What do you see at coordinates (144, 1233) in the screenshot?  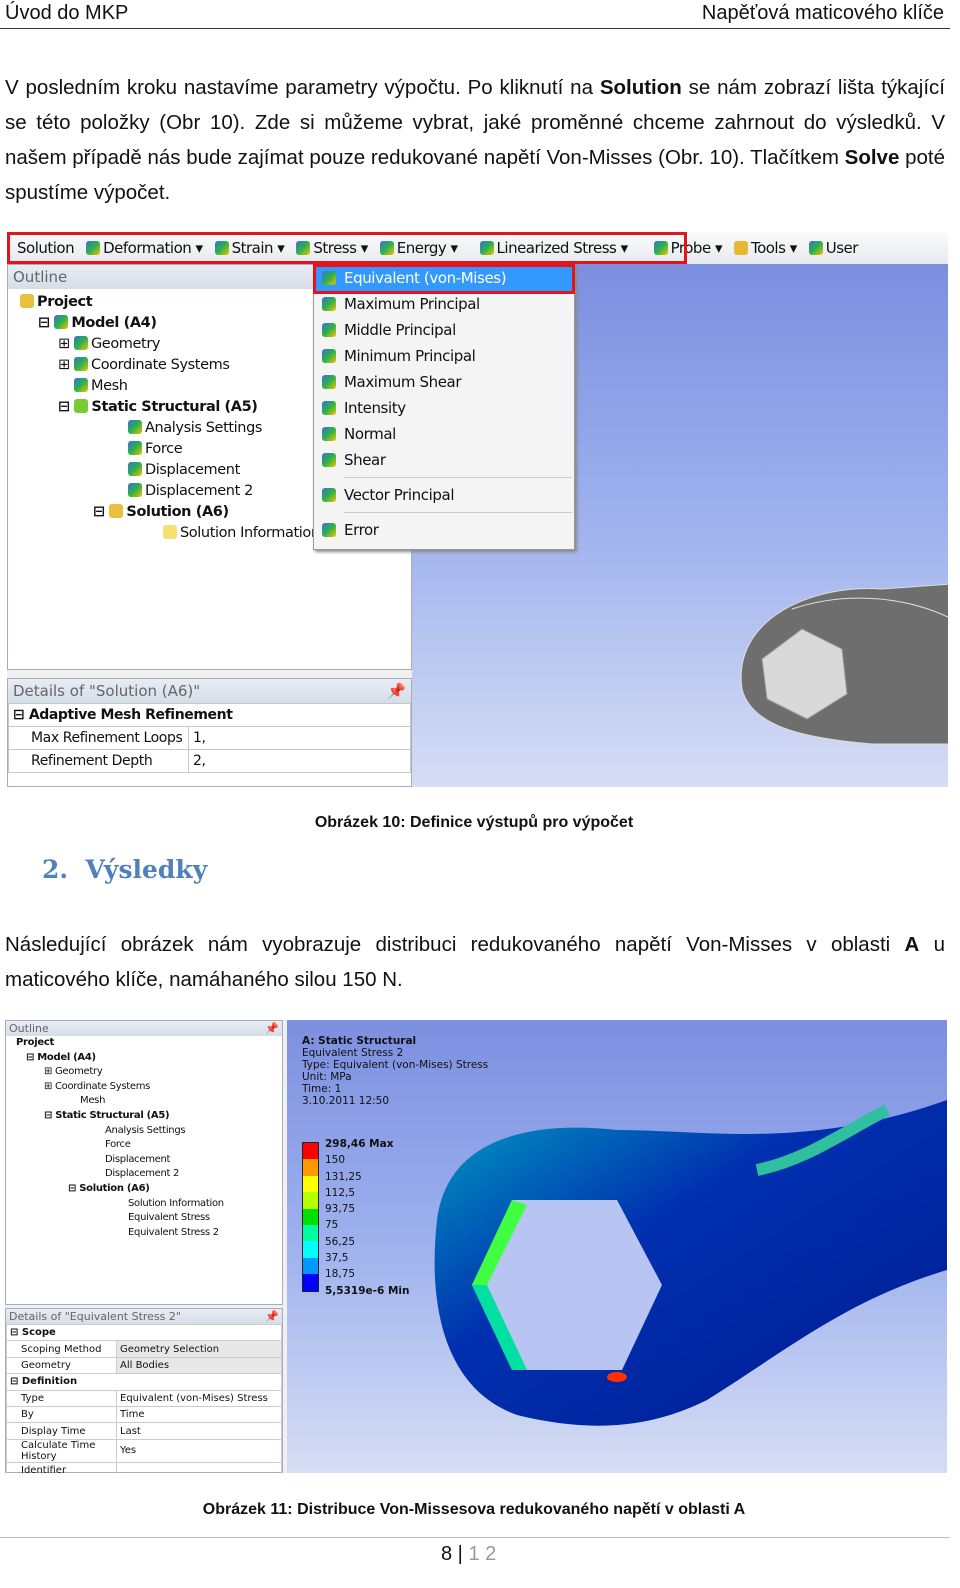 I see `tree-item: Equivalent Stress 2` at bounding box center [144, 1233].